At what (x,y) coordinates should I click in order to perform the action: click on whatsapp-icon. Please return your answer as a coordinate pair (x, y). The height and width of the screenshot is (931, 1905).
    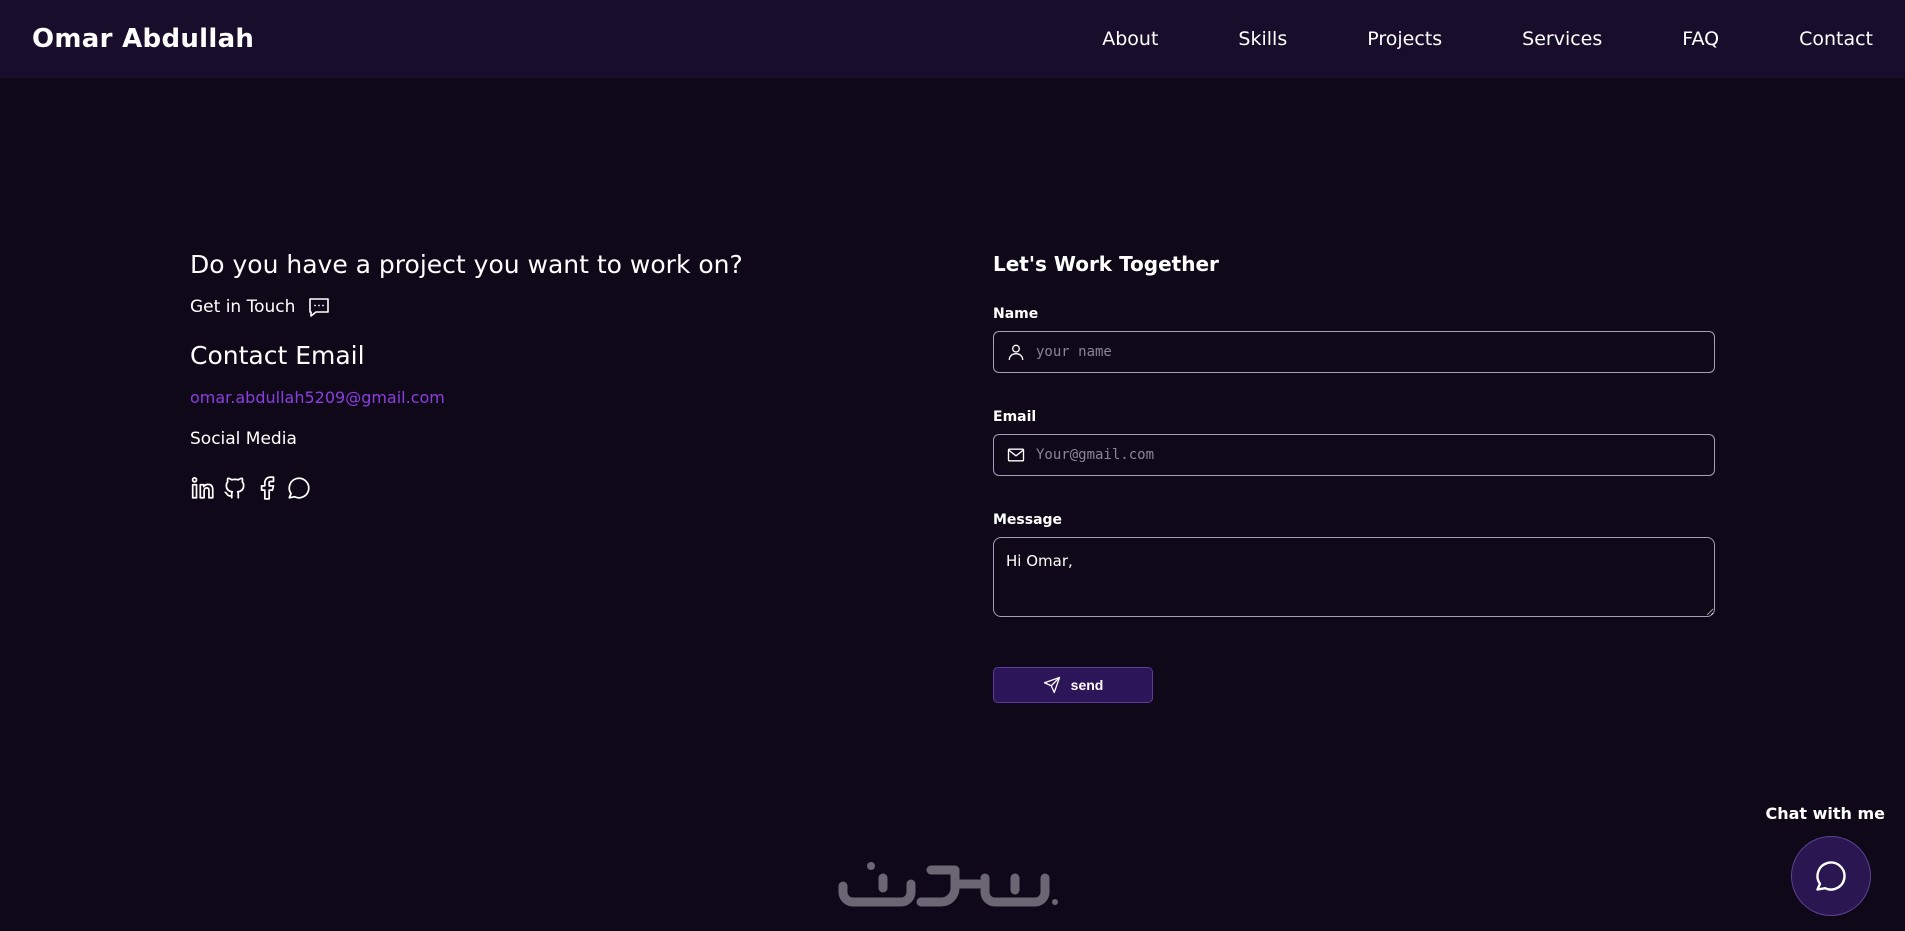
    Looking at the image, I should click on (299, 488).